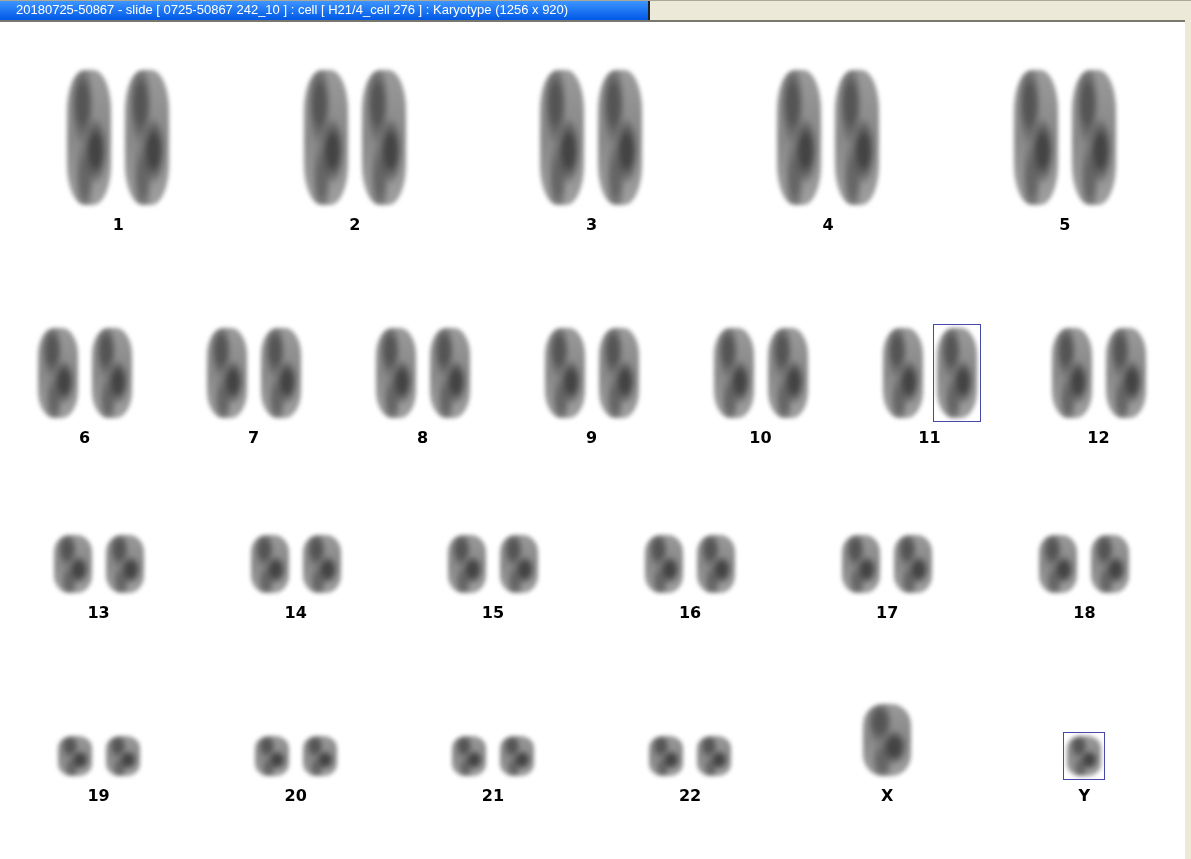  I want to click on chromosome-label: 16, so click(690, 612).